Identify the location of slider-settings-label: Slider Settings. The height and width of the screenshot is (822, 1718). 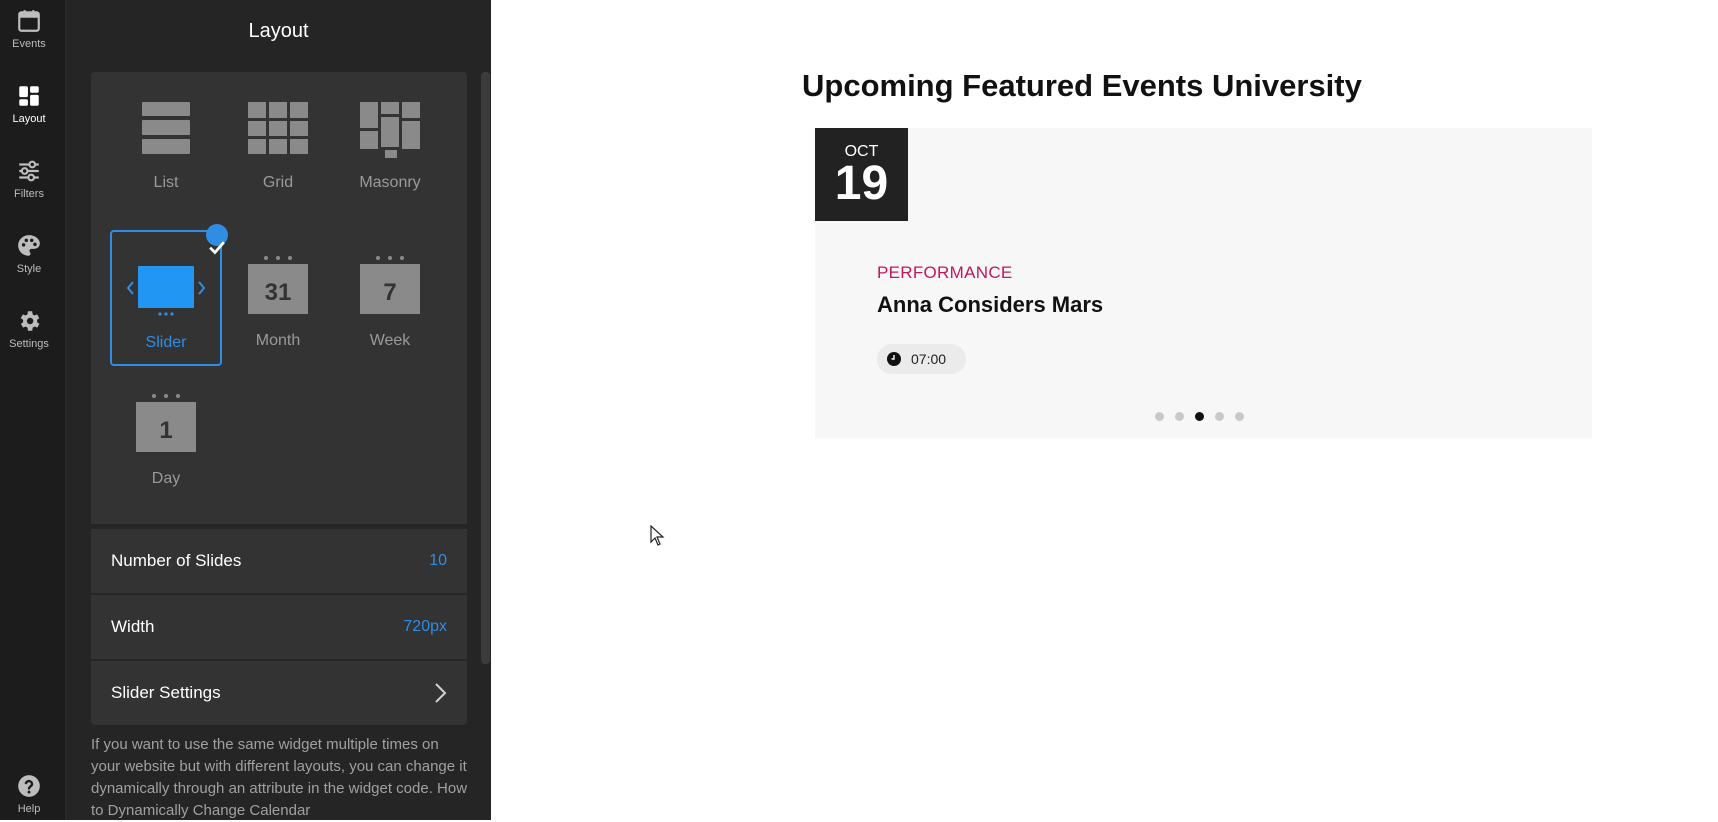
(166, 692).